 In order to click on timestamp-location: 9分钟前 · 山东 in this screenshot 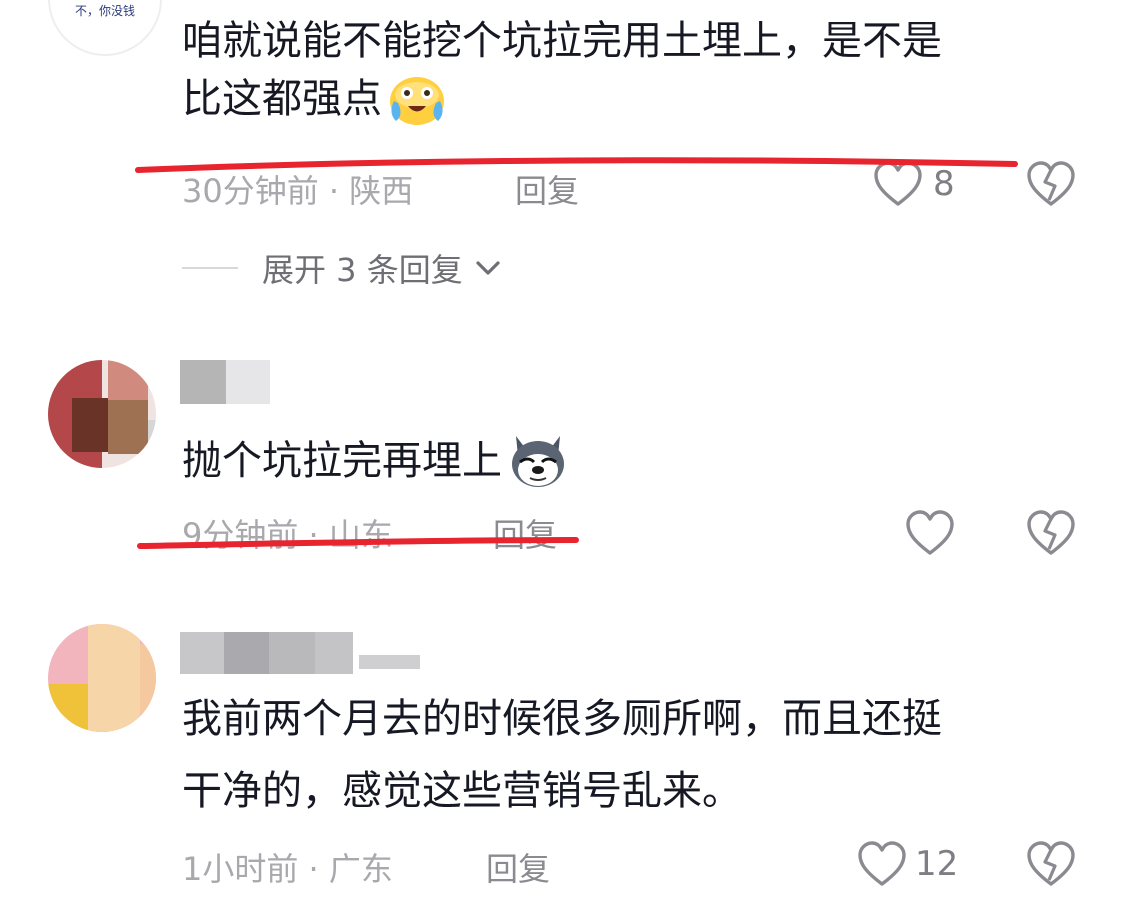, I will do `click(287, 535)`.